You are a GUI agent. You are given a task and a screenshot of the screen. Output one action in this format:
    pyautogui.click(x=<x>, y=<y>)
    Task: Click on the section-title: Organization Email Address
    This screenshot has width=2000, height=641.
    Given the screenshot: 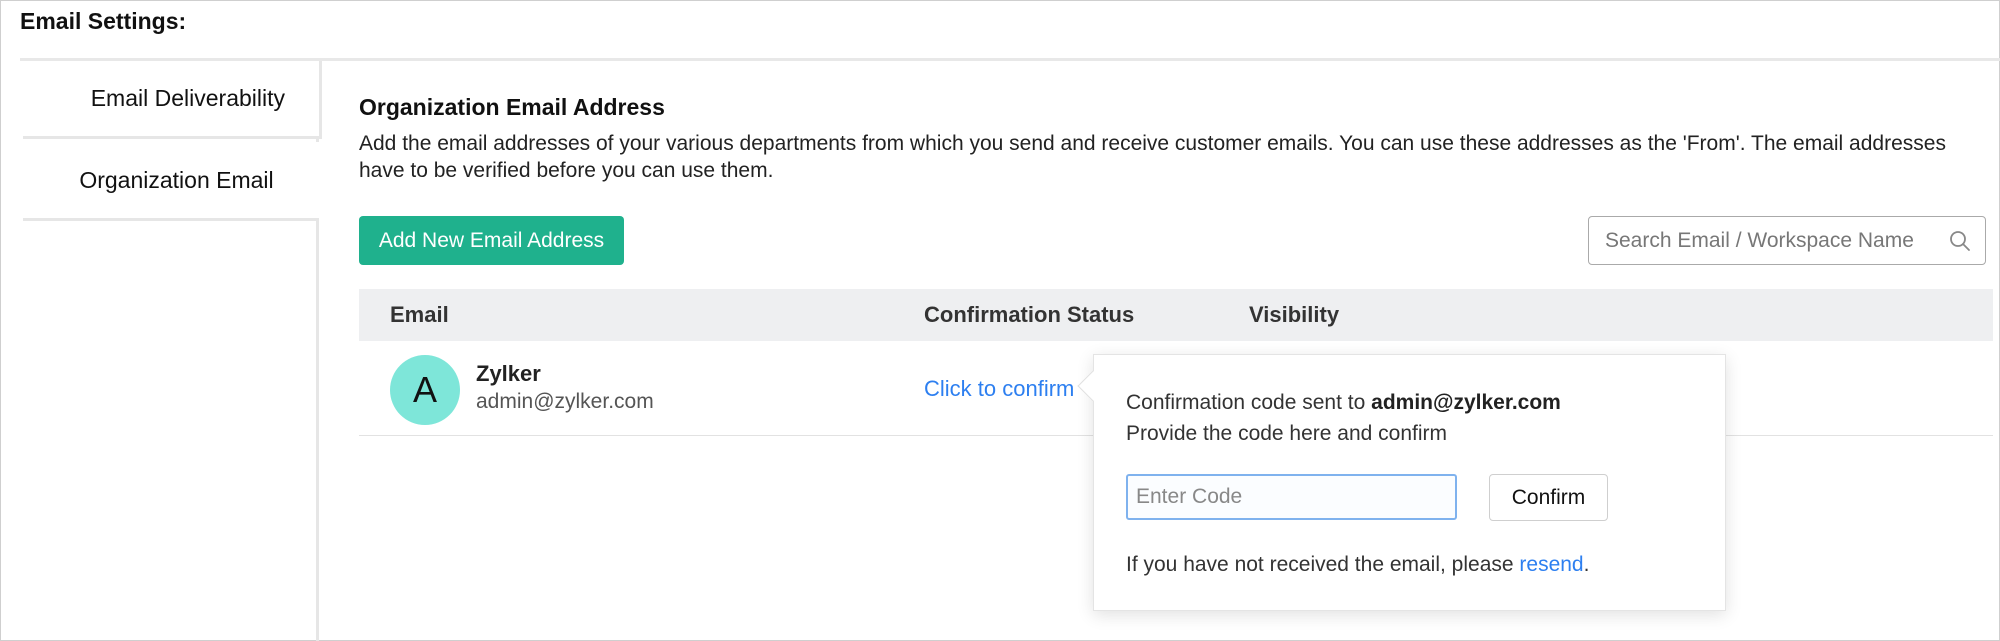 What is the action you would take?
    pyautogui.click(x=512, y=107)
    